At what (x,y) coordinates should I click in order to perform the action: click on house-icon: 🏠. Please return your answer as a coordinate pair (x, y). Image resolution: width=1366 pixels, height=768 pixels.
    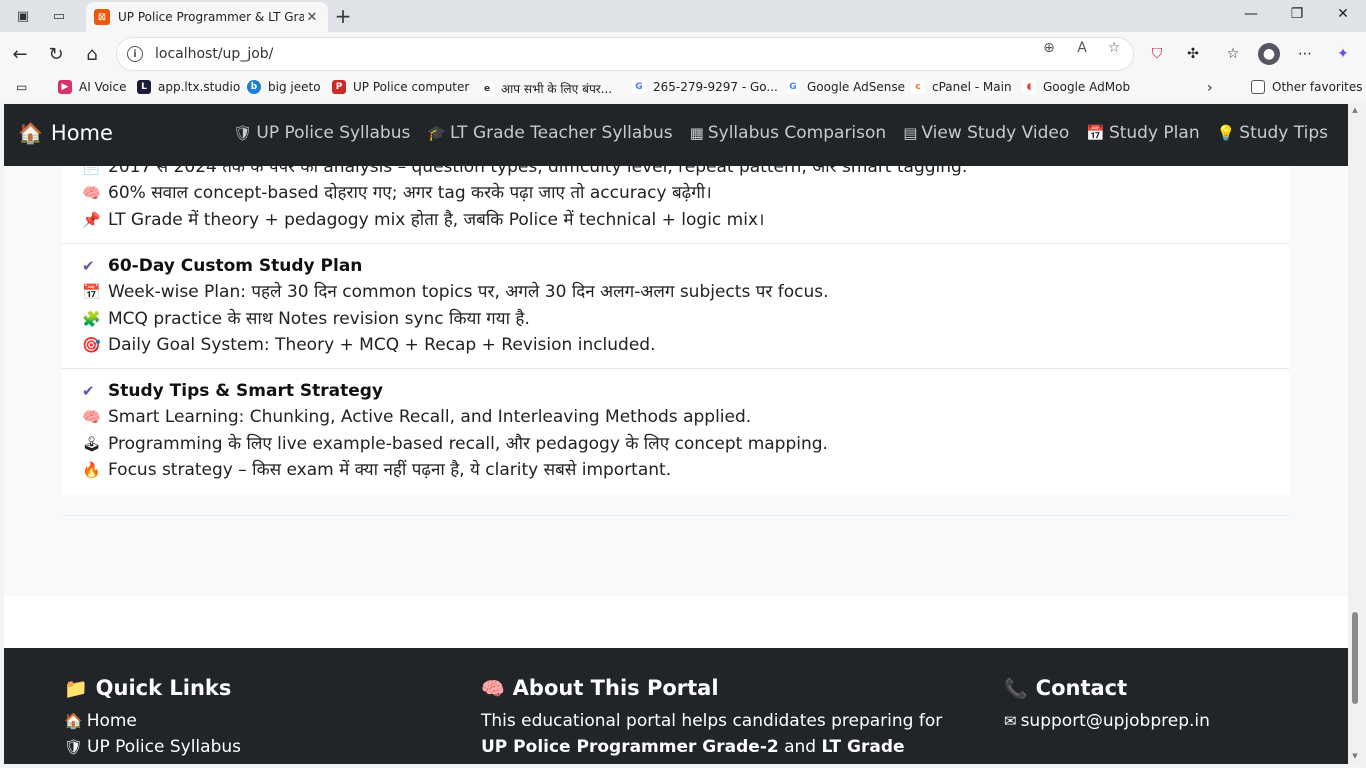
    Looking at the image, I should click on (30, 133).